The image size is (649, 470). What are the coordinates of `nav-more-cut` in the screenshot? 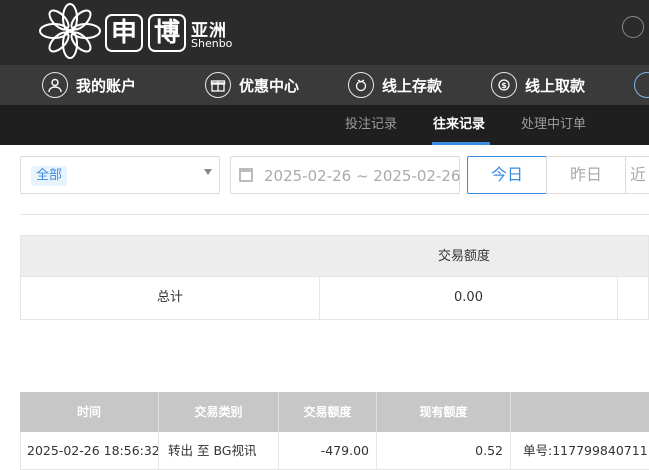 It's located at (641, 85).